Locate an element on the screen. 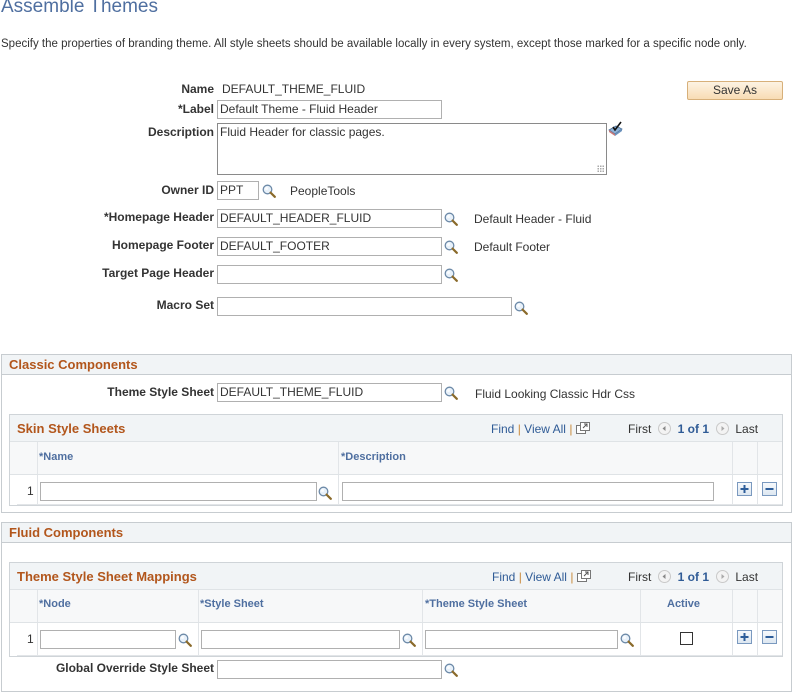 The image size is (793, 692). global-override-label: Global Override Style Sheet is located at coordinates (134, 668).